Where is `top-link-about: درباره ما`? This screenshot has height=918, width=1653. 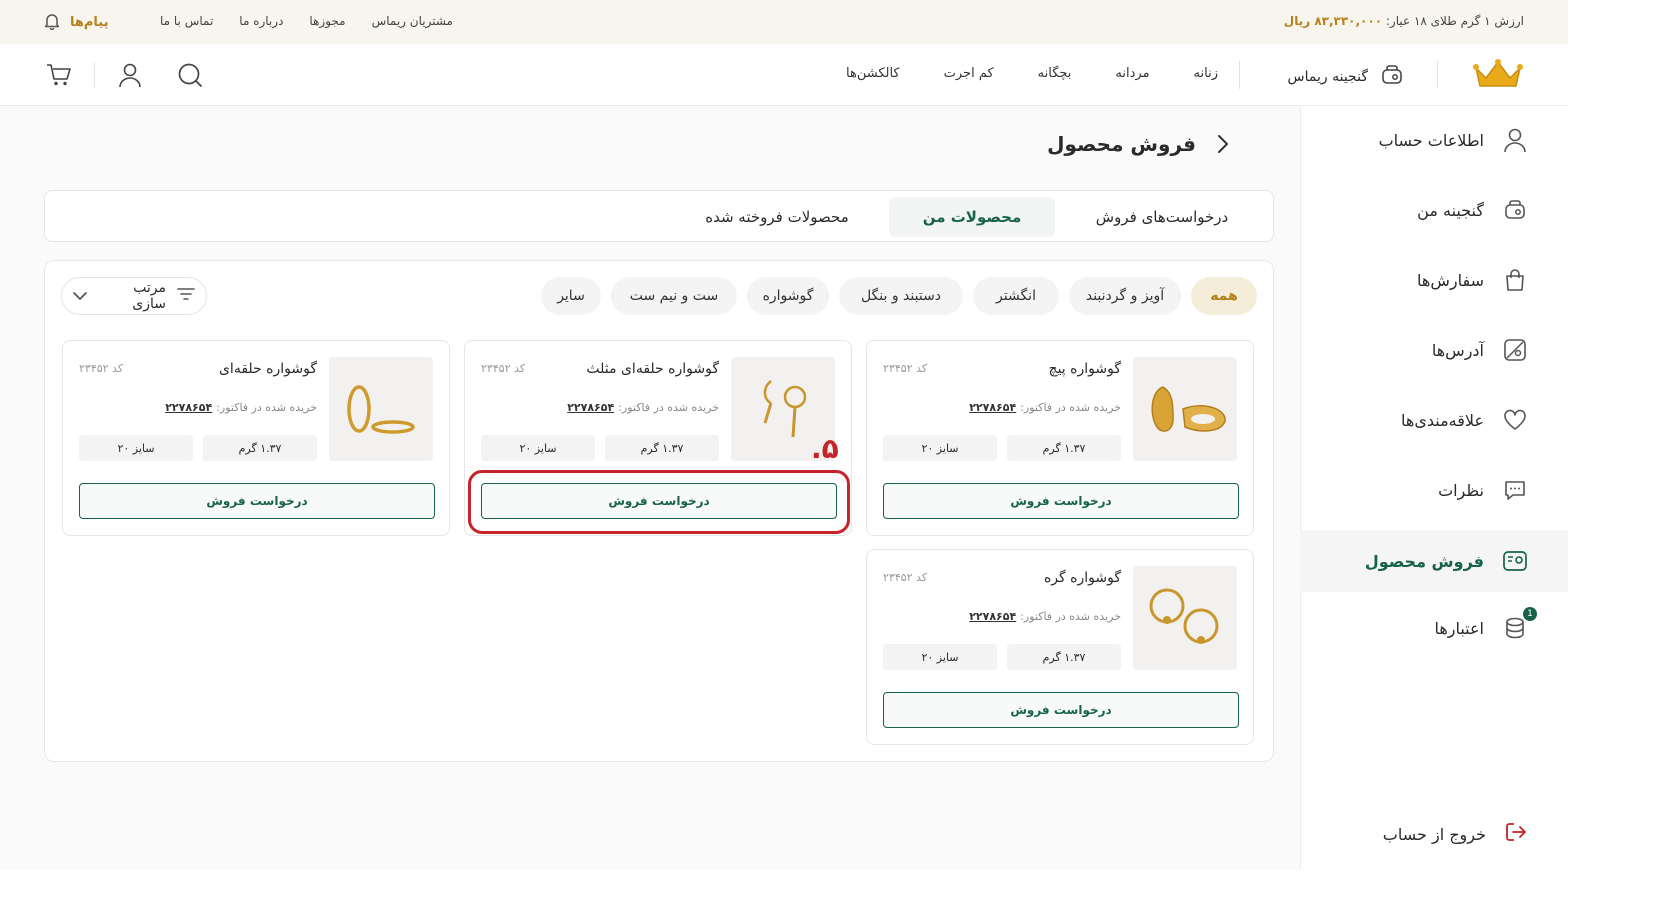
top-link-about: درباره ما is located at coordinates (261, 21).